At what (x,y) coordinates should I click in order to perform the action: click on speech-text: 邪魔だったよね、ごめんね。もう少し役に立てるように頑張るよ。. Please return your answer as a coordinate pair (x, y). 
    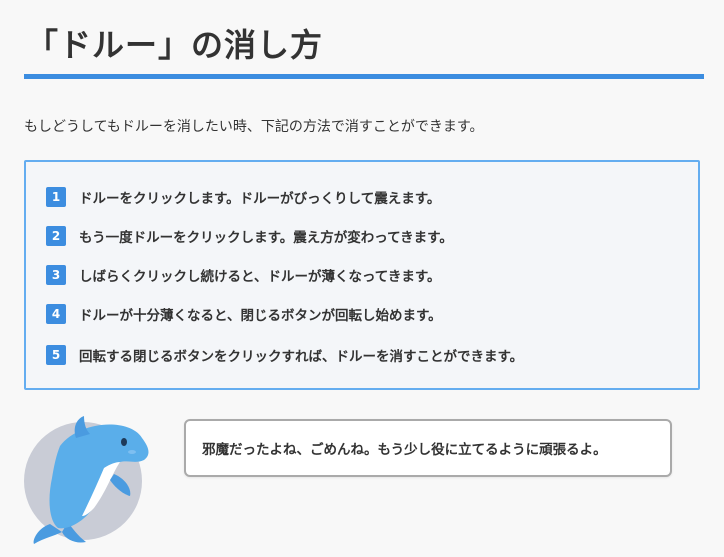
    Looking at the image, I should click on (404, 450).